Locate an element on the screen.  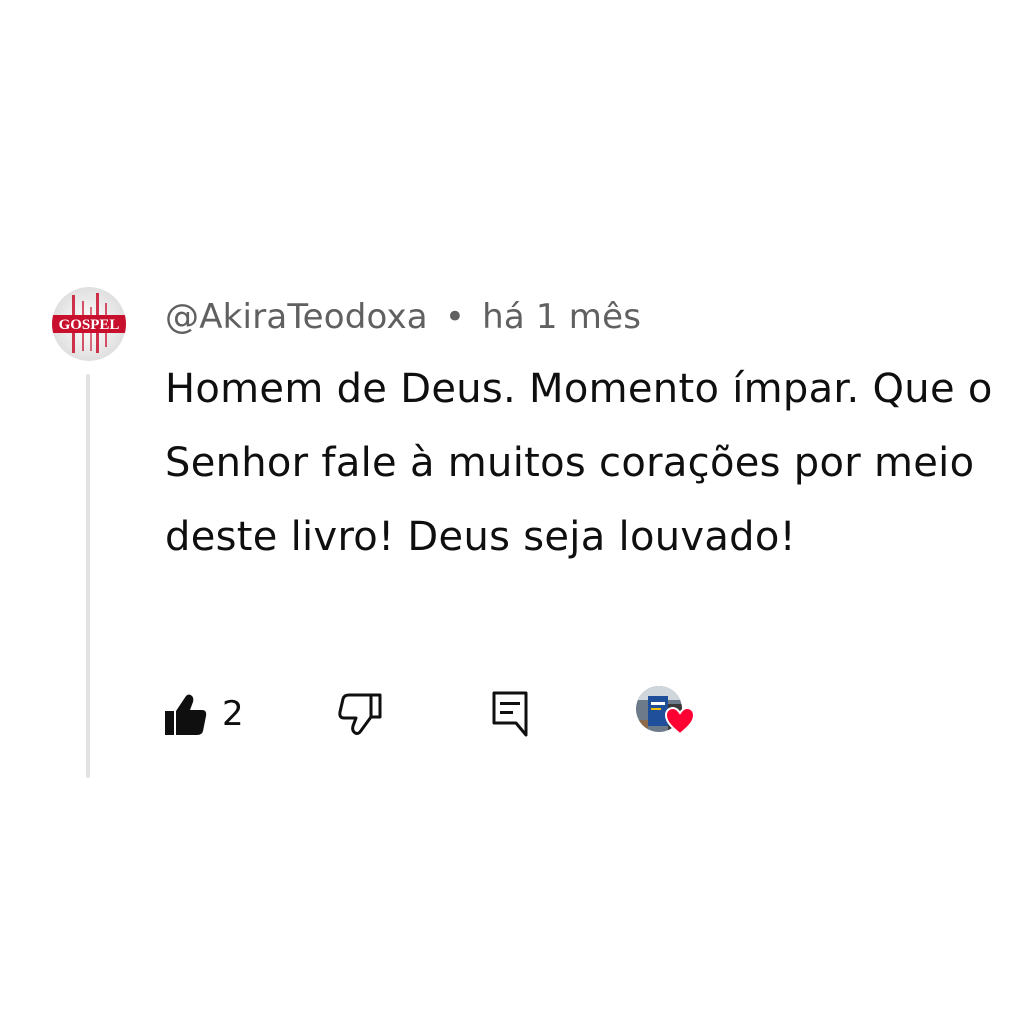
like-count: 2 is located at coordinates (233, 714).